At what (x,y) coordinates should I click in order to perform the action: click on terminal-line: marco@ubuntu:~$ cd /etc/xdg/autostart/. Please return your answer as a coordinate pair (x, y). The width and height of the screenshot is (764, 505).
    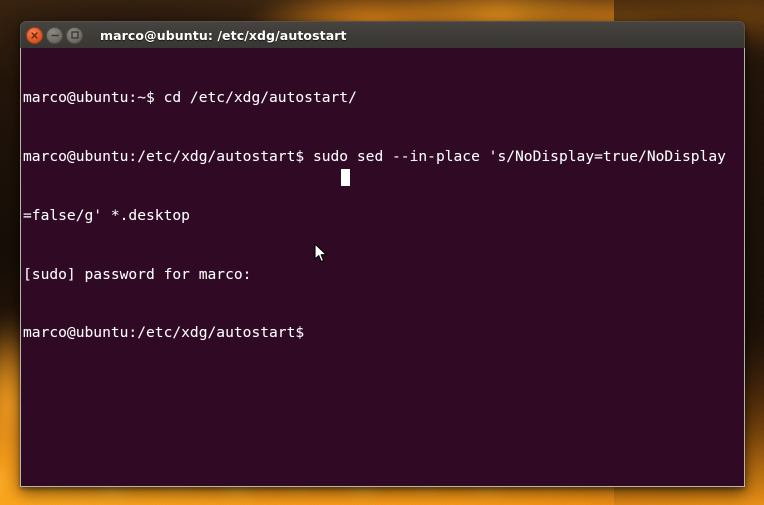
    Looking at the image, I should click on (190, 98).